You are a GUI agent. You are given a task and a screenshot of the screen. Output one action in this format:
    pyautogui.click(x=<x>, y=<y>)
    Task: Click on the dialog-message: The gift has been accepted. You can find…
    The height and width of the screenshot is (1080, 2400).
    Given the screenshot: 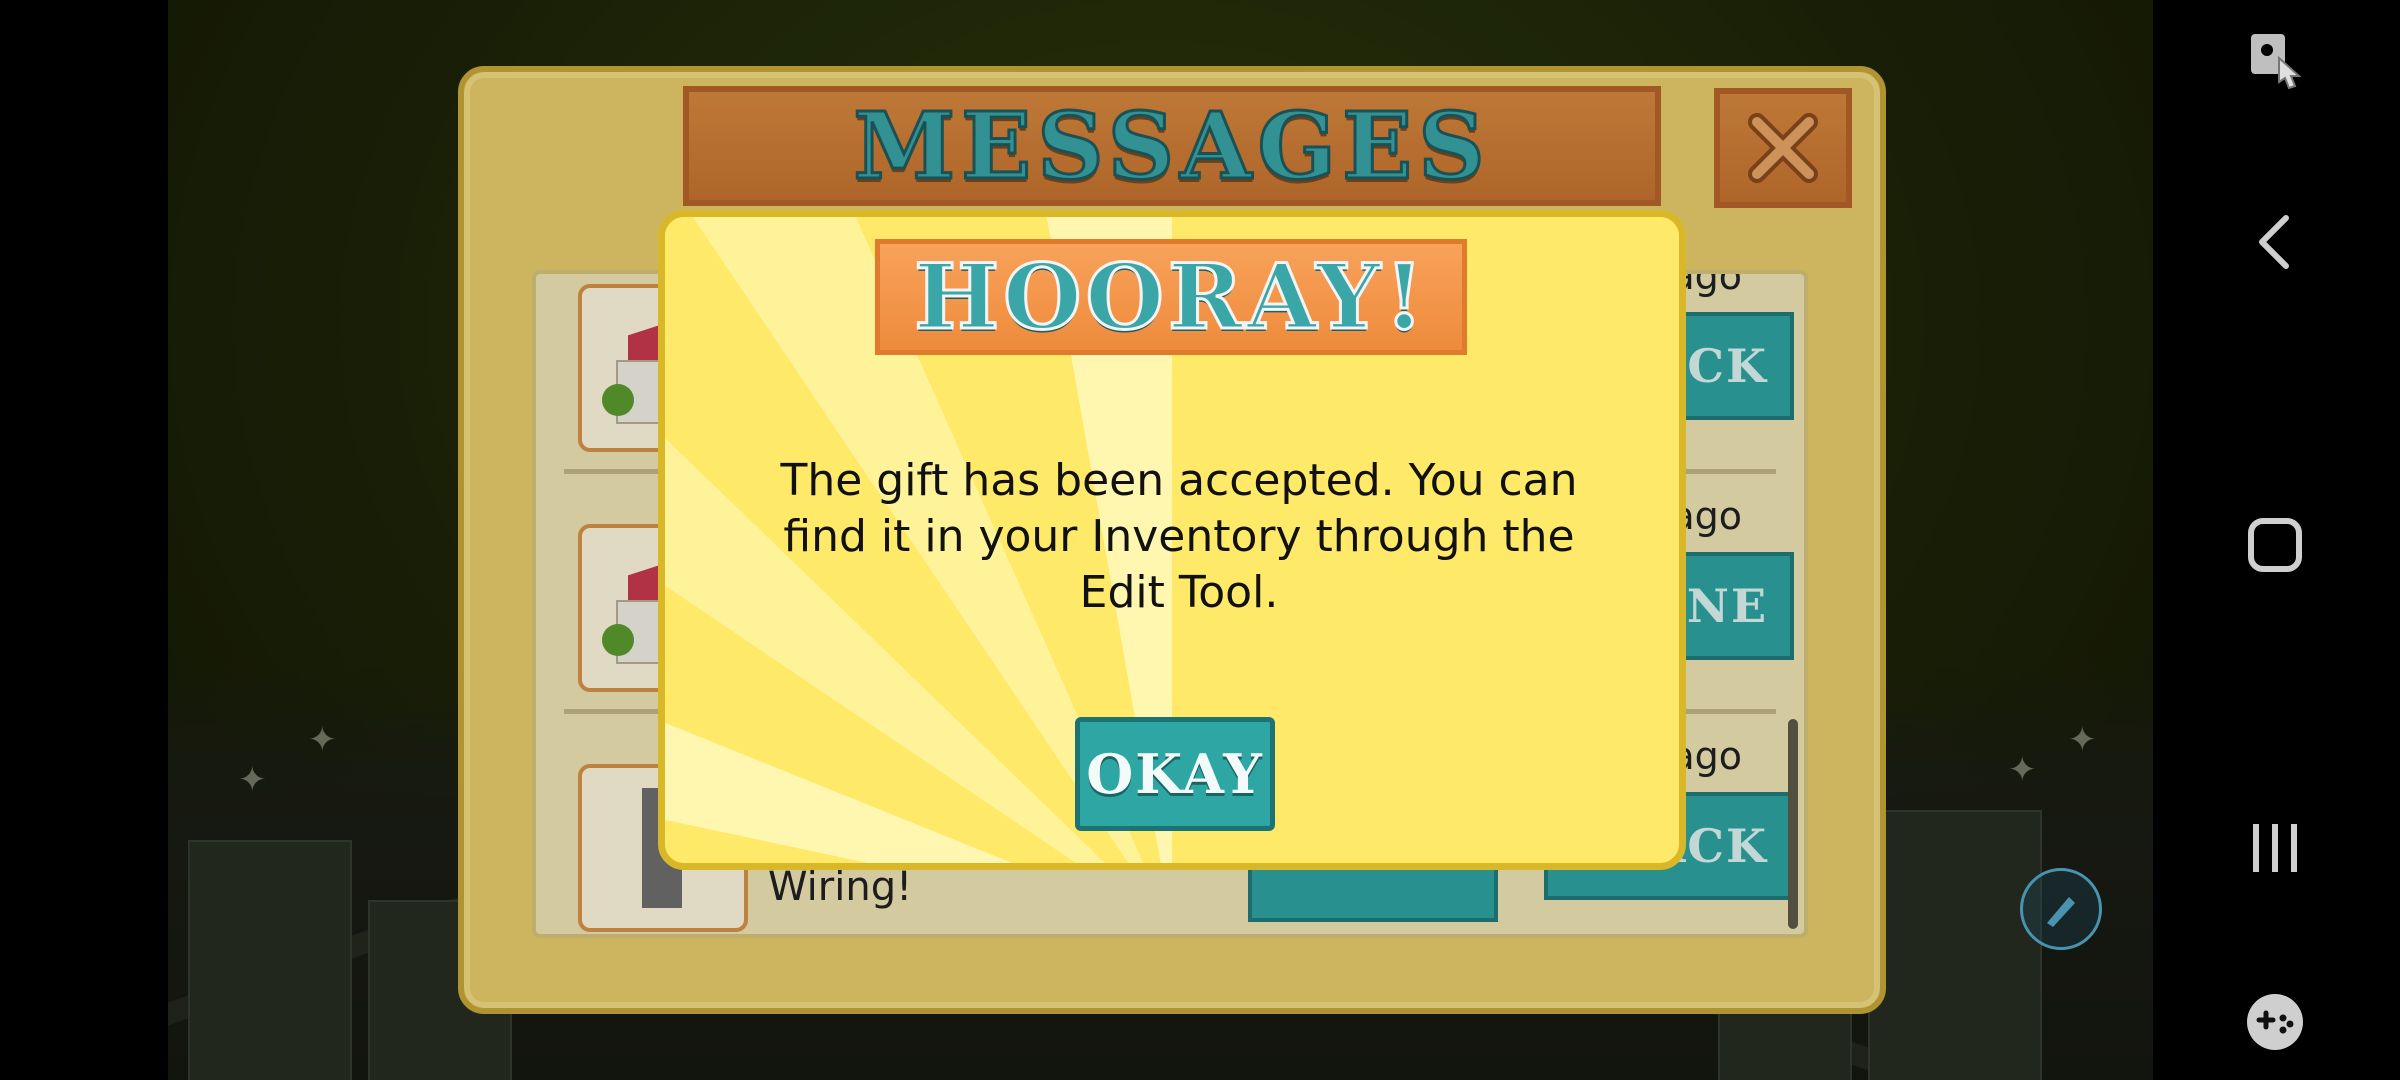 What is the action you would take?
    pyautogui.click(x=1179, y=536)
    